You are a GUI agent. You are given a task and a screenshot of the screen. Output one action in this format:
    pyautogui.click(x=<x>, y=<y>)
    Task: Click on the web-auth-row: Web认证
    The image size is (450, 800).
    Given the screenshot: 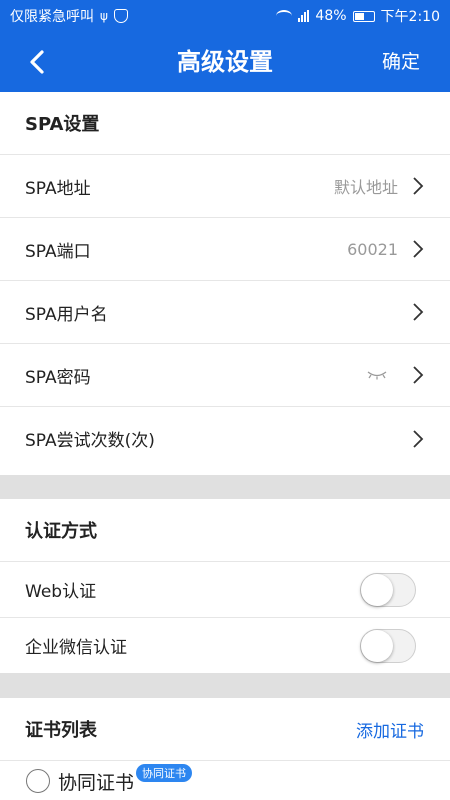 What is the action you would take?
    pyautogui.click(x=225, y=590)
    